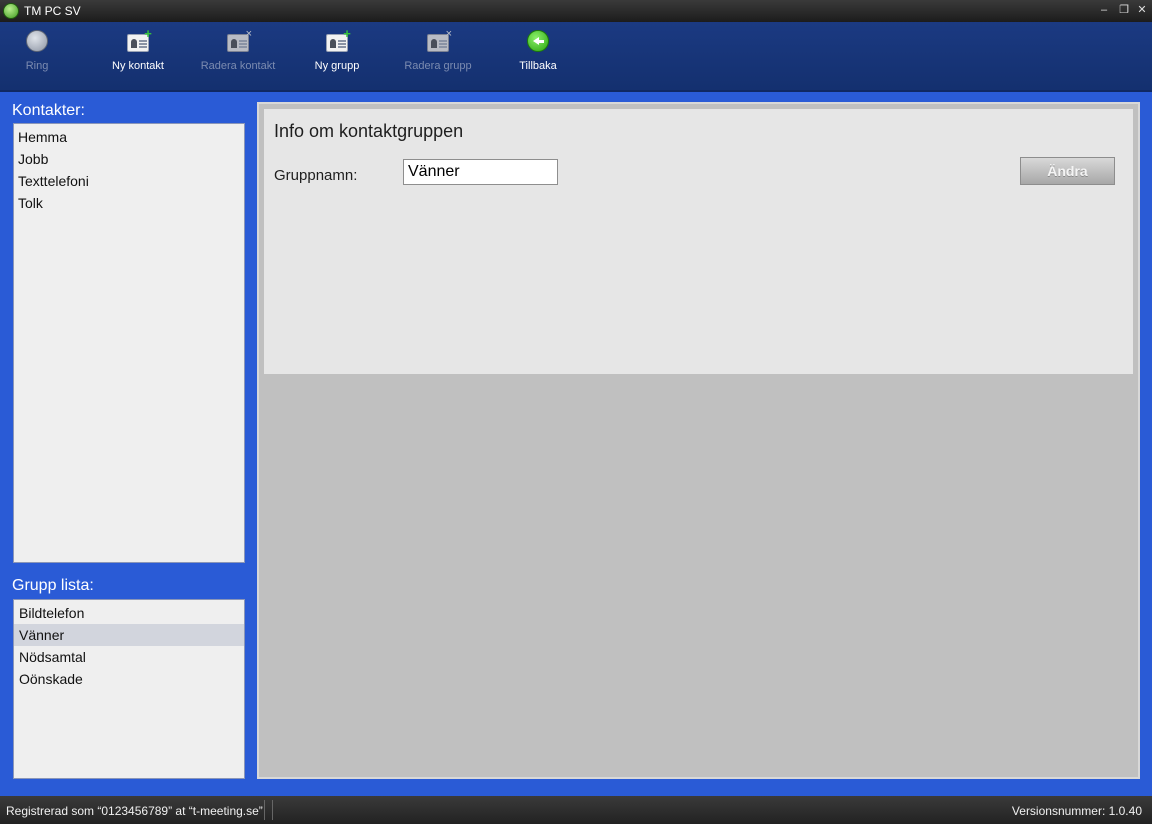 The height and width of the screenshot is (824, 1152). Describe the element at coordinates (129, 657) in the screenshot. I see `list-item: Nödsamtal` at that location.